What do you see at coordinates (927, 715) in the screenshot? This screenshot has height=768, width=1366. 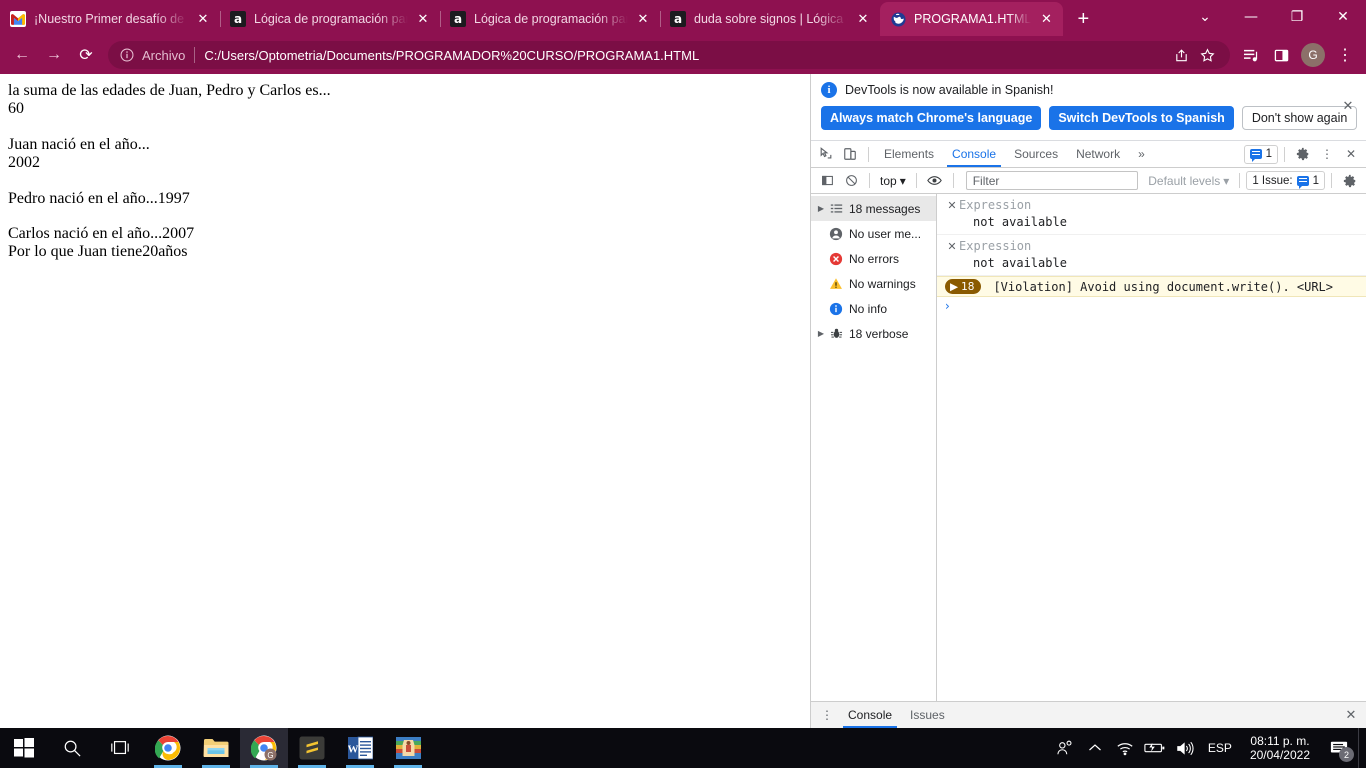 I see `drawer-tab-issues: Issues` at bounding box center [927, 715].